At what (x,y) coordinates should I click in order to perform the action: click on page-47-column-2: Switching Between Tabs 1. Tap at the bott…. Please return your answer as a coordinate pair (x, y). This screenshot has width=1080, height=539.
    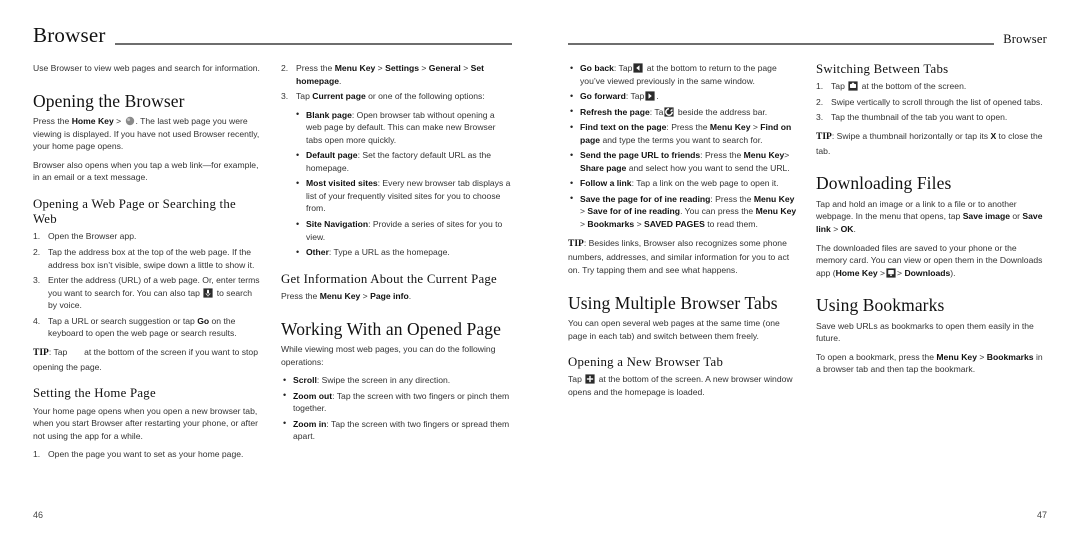
    Looking at the image, I should click on (931, 233).